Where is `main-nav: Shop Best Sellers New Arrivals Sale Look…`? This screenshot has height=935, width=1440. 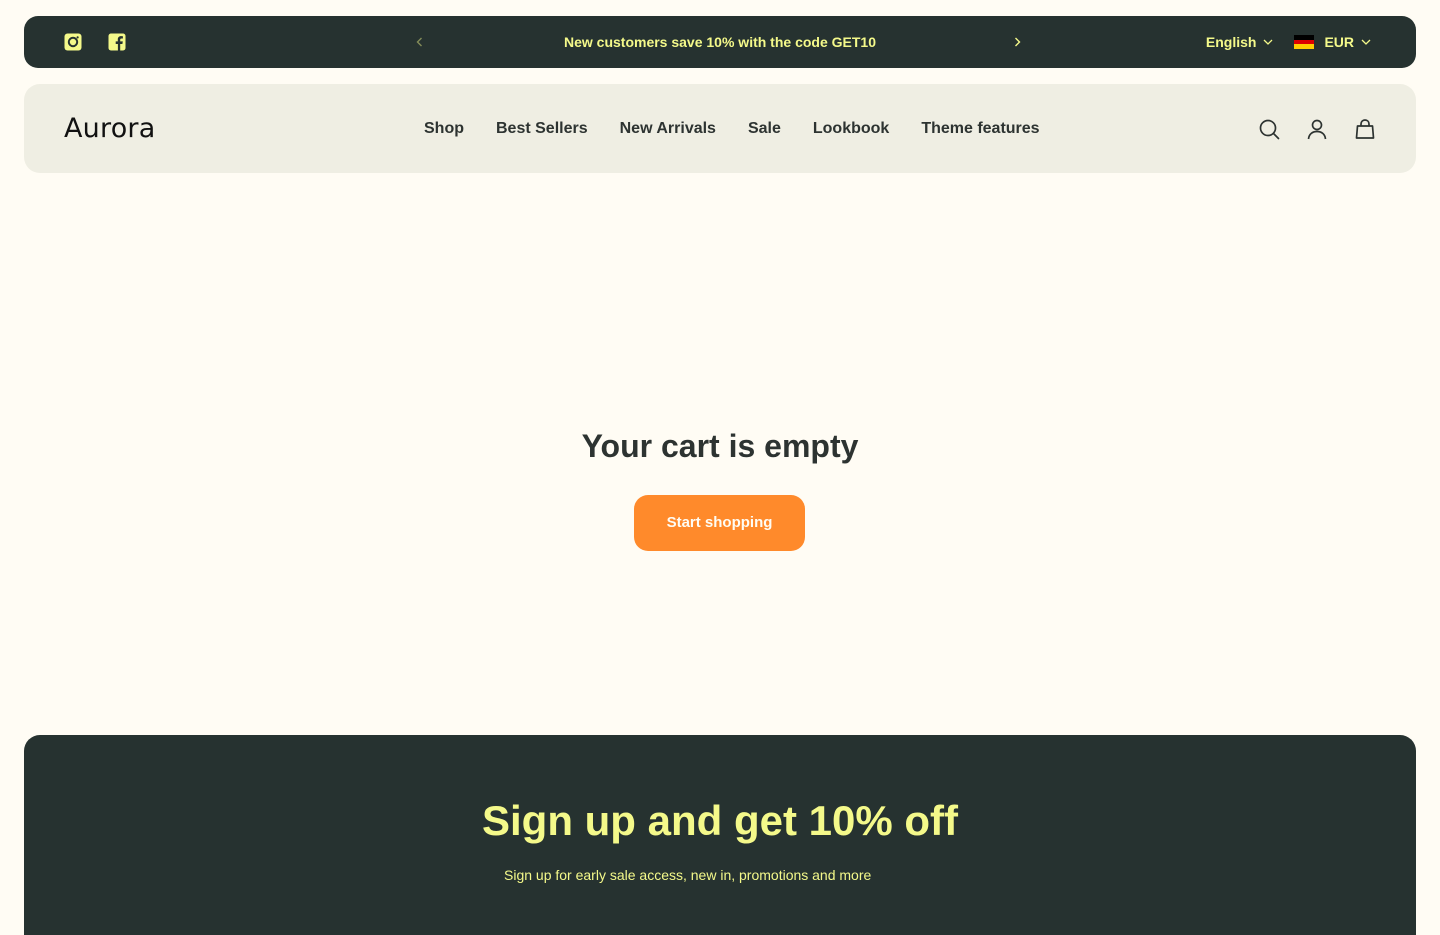
main-nav: Shop Best Sellers New Arrivals Sale Look… is located at coordinates (732, 128).